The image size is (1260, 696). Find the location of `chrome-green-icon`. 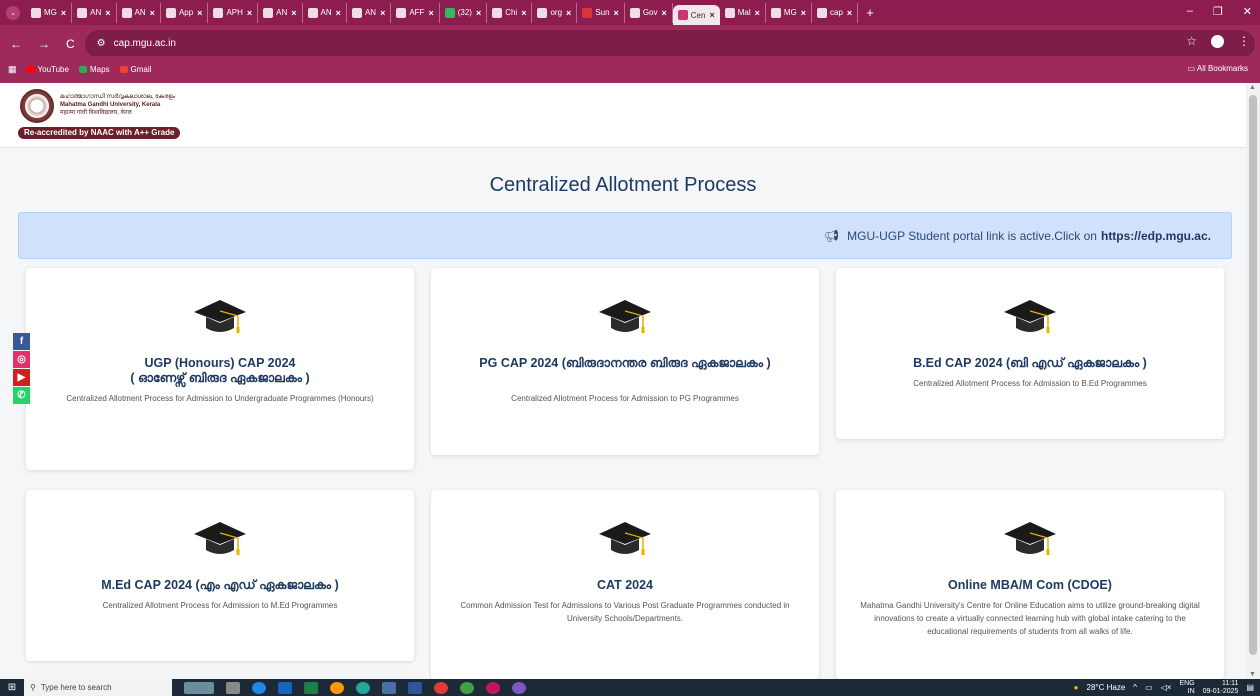

chrome-green-icon is located at coordinates (467, 687).